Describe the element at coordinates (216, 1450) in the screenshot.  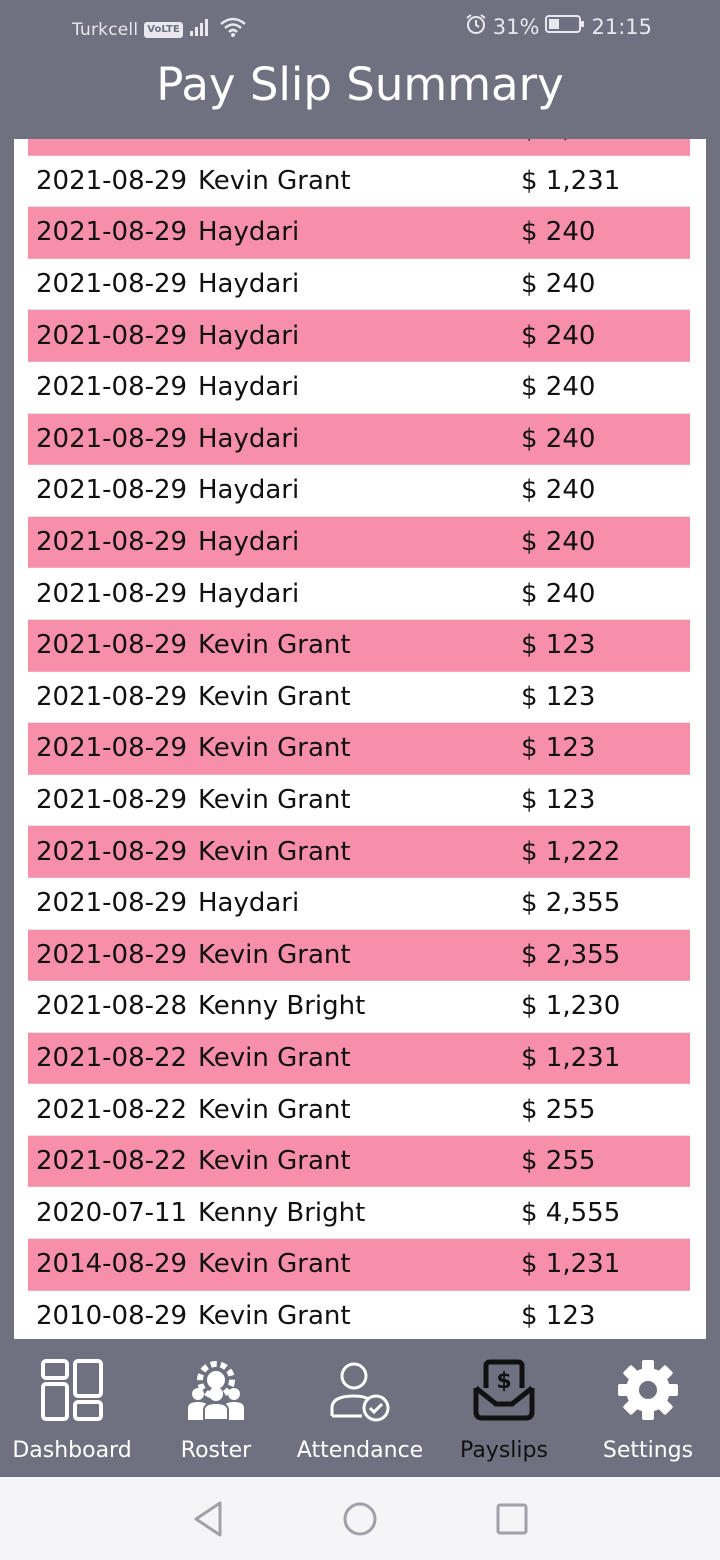
I see `nav-label-roster: Roster` at that location.